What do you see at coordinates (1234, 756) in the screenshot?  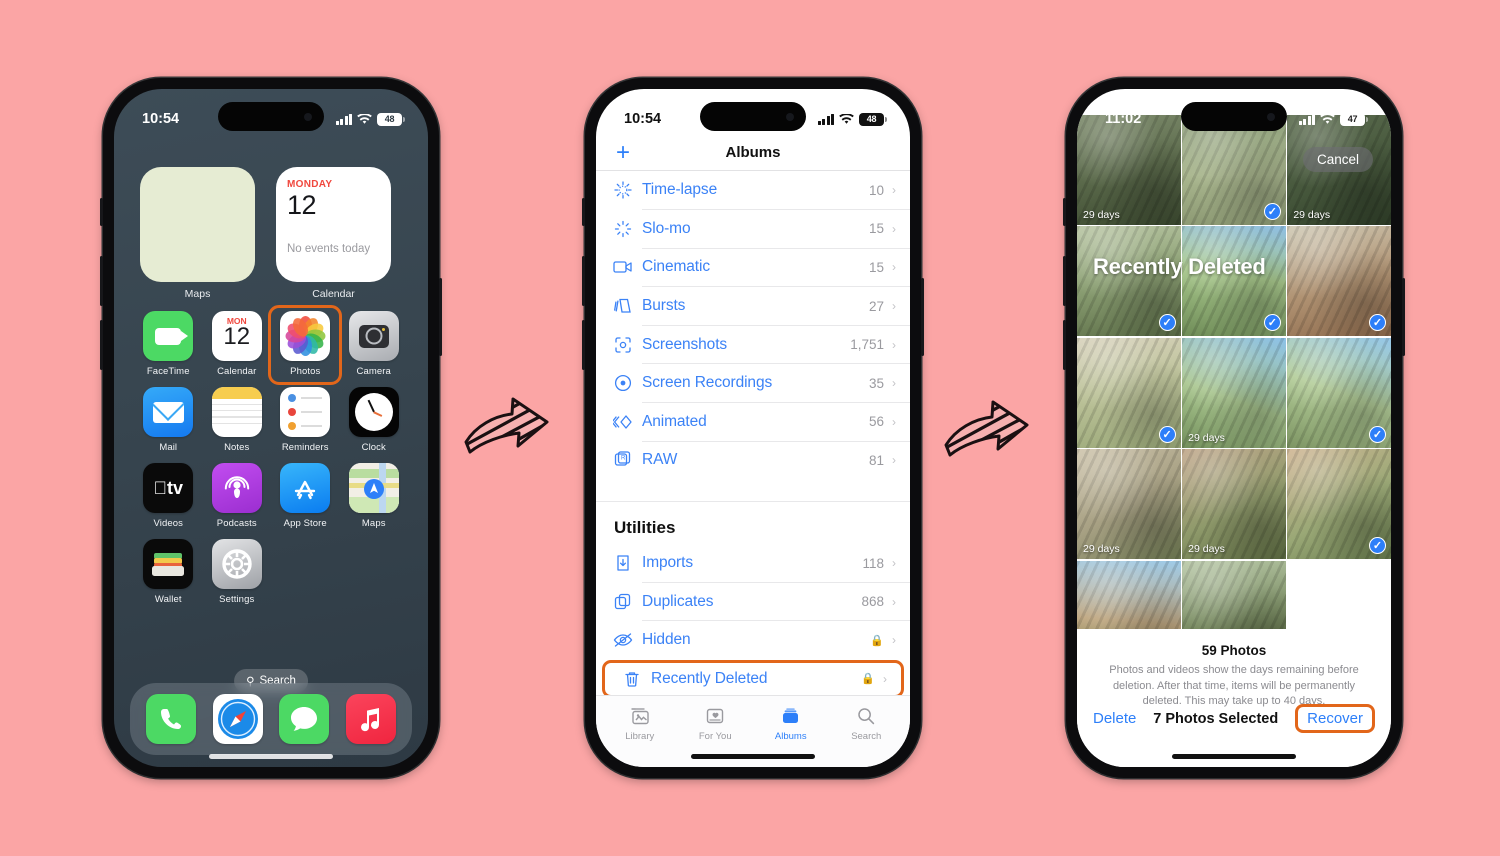 I see `home-indicator` at bounding box center [1234, 756].